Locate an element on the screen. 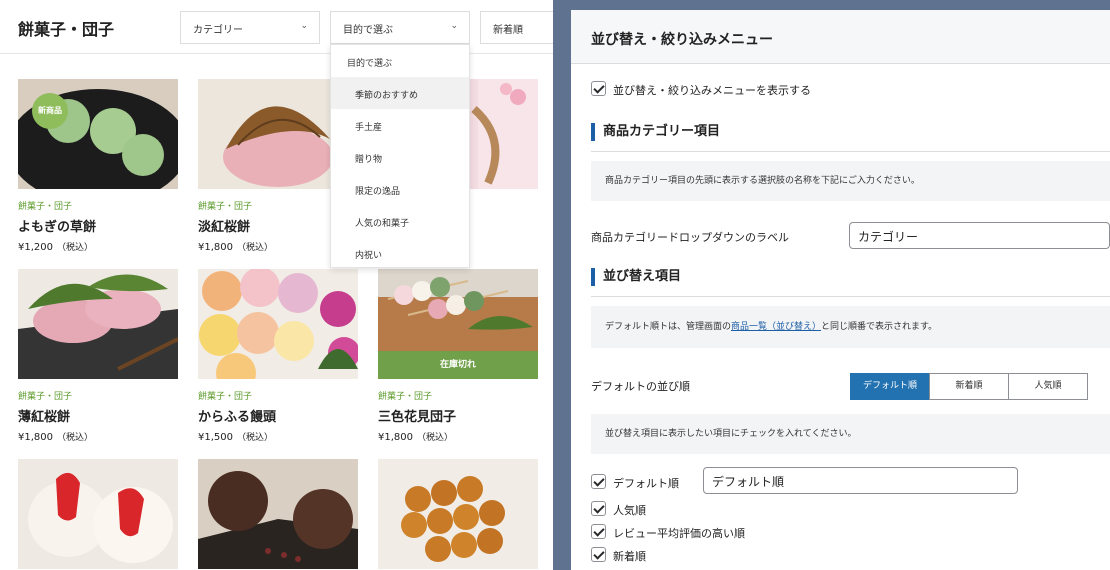 The image size is (1110, 570). price-value: ¥1,200 is located at coordinates (35, 247).